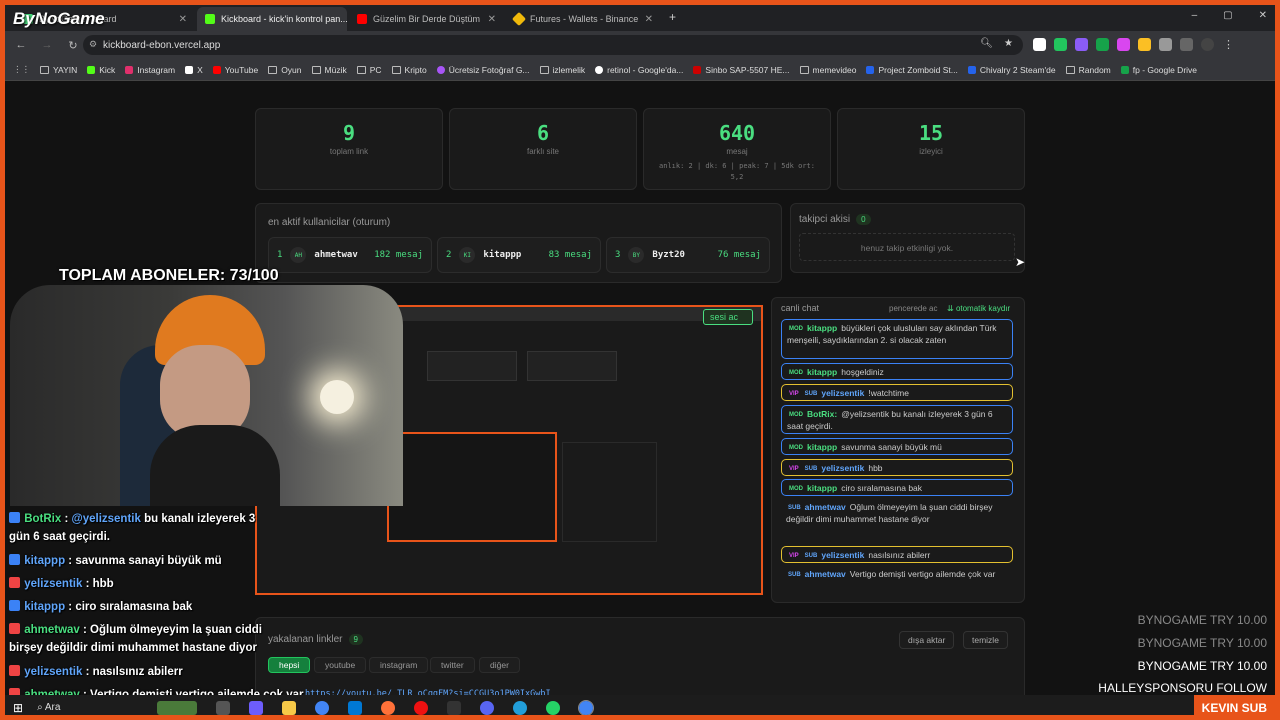 This screenshot has height=720, width=1280. Describe the element at coordinates (499, 665) in the screenshot. I see `filter-other: diğer` at that location.